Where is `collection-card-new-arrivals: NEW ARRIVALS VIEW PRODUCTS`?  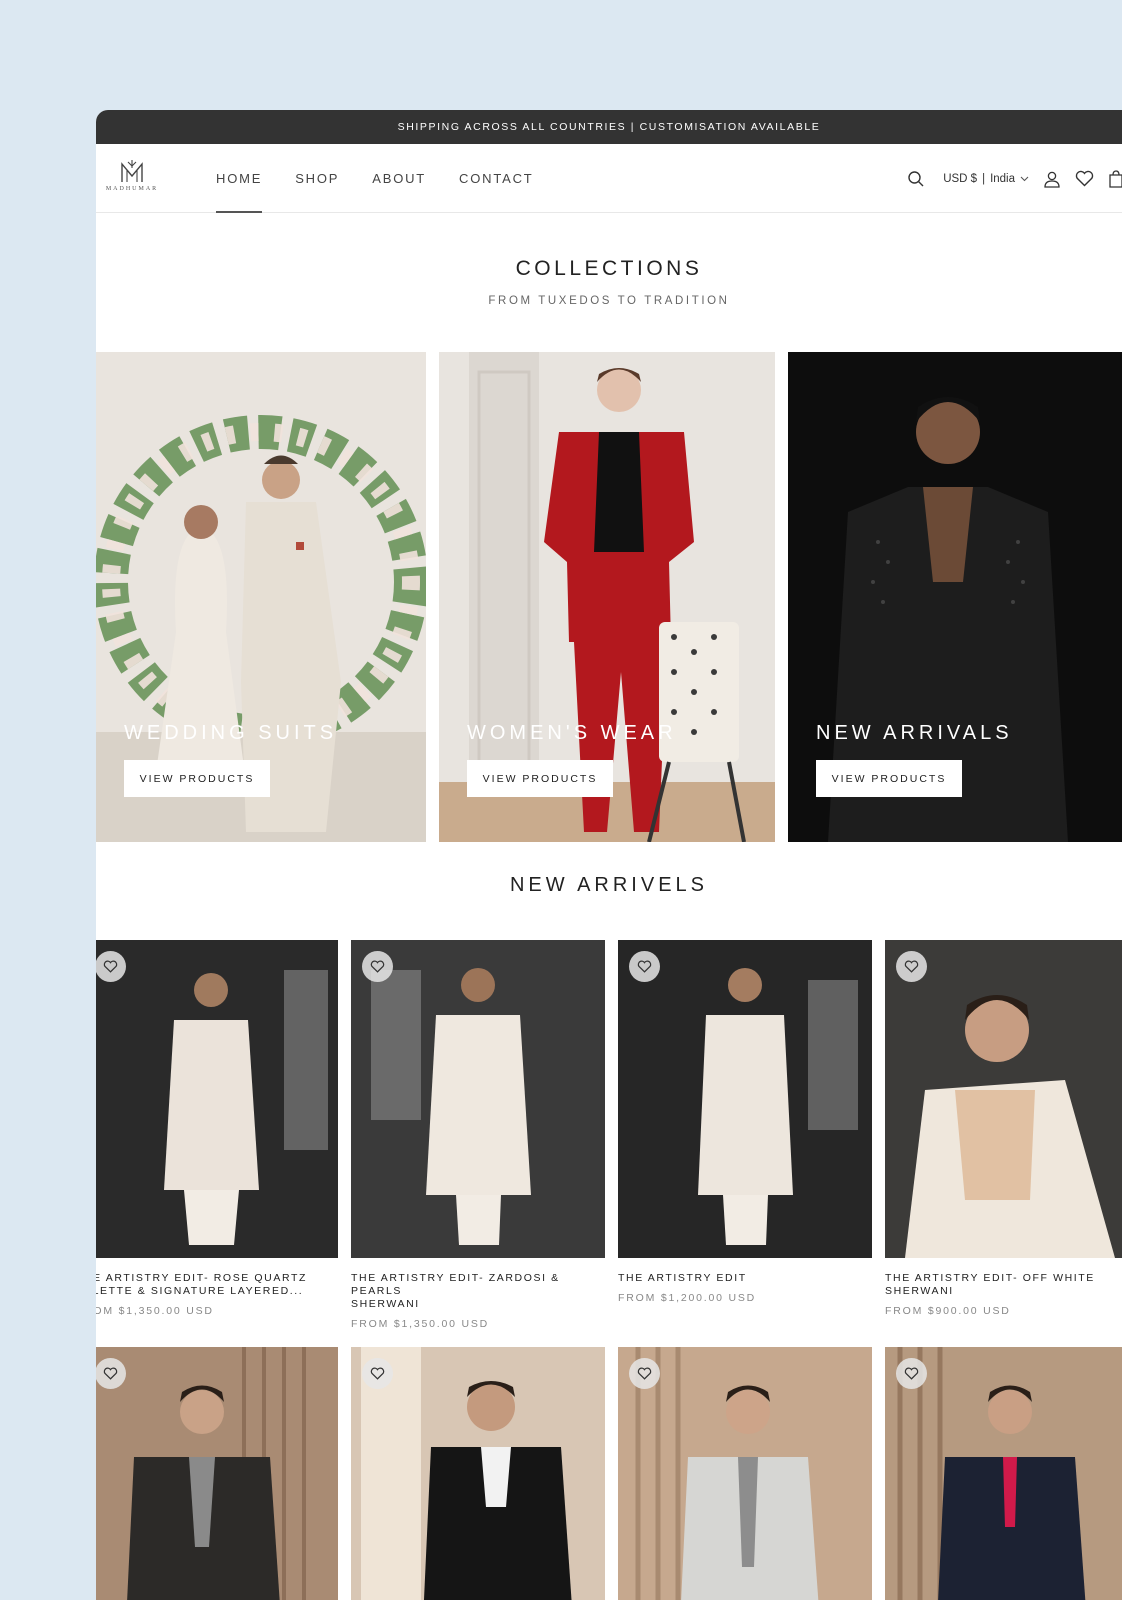
collection-card-new-arrivals: NEW ARRIVALS VIEW PRODUCTS is located at coordinates (955, 597).